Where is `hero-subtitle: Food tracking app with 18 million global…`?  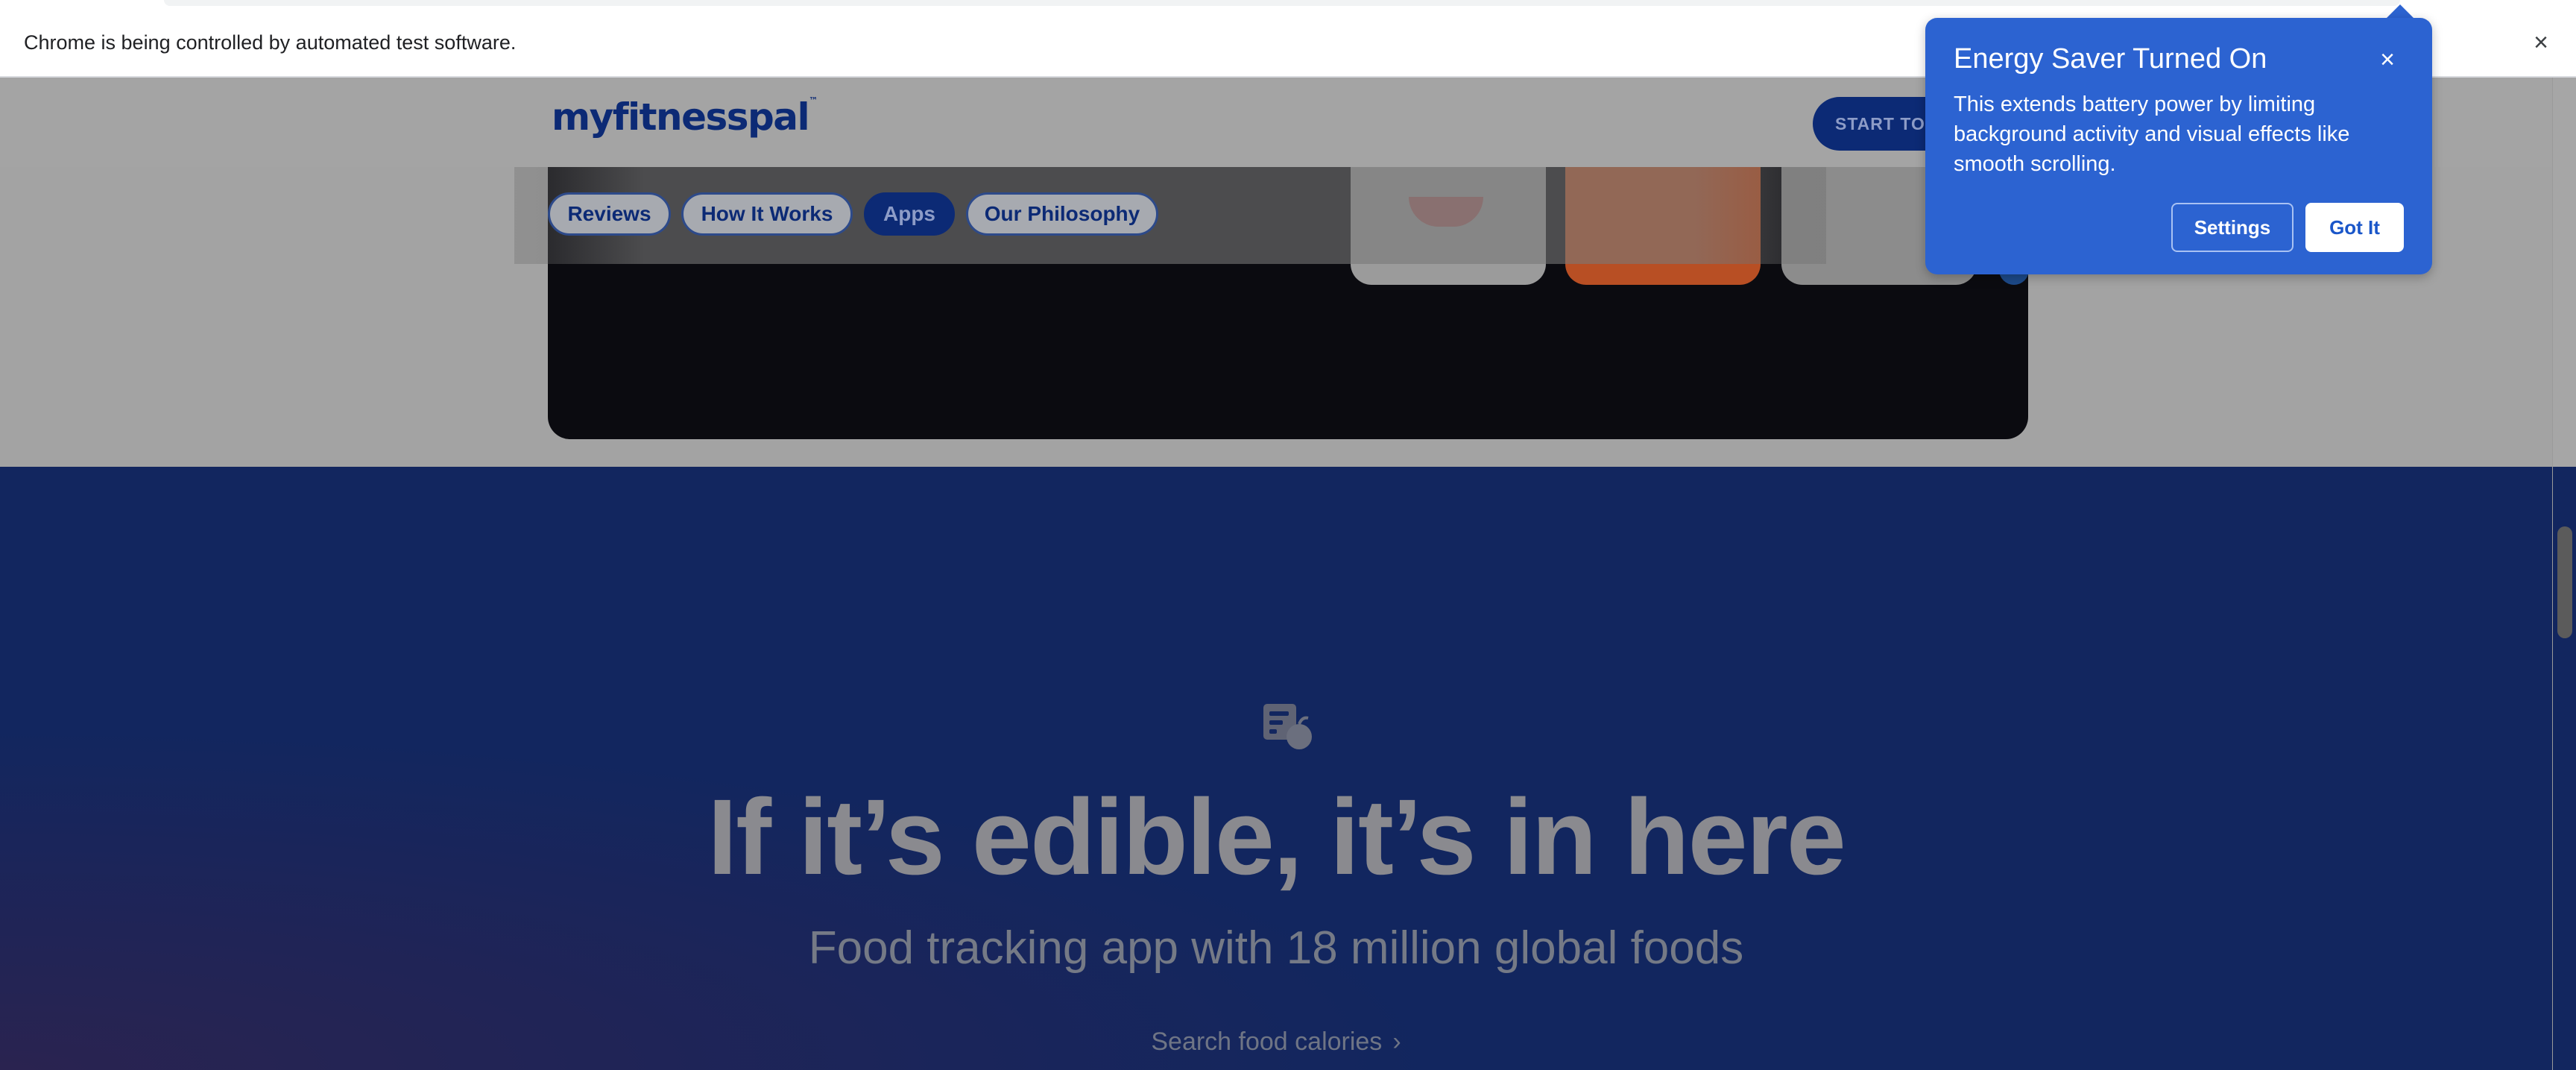
hero-subtitle: Food tracking app with 18 million global… is located at coordinates (1276, 948).